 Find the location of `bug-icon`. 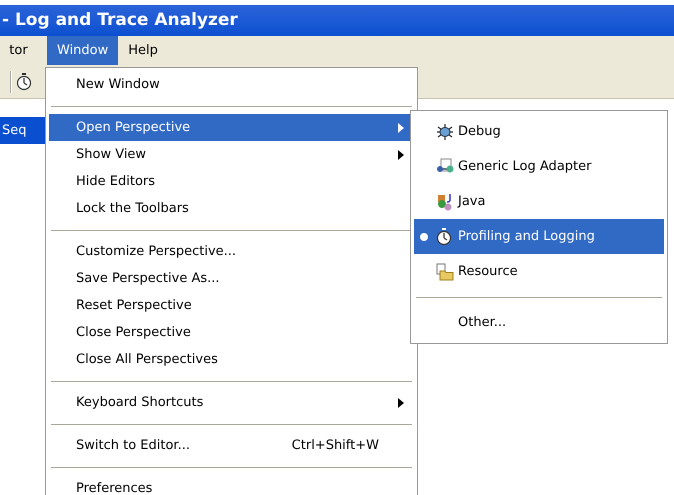

bug-icon is located at coordinates (445, 131).